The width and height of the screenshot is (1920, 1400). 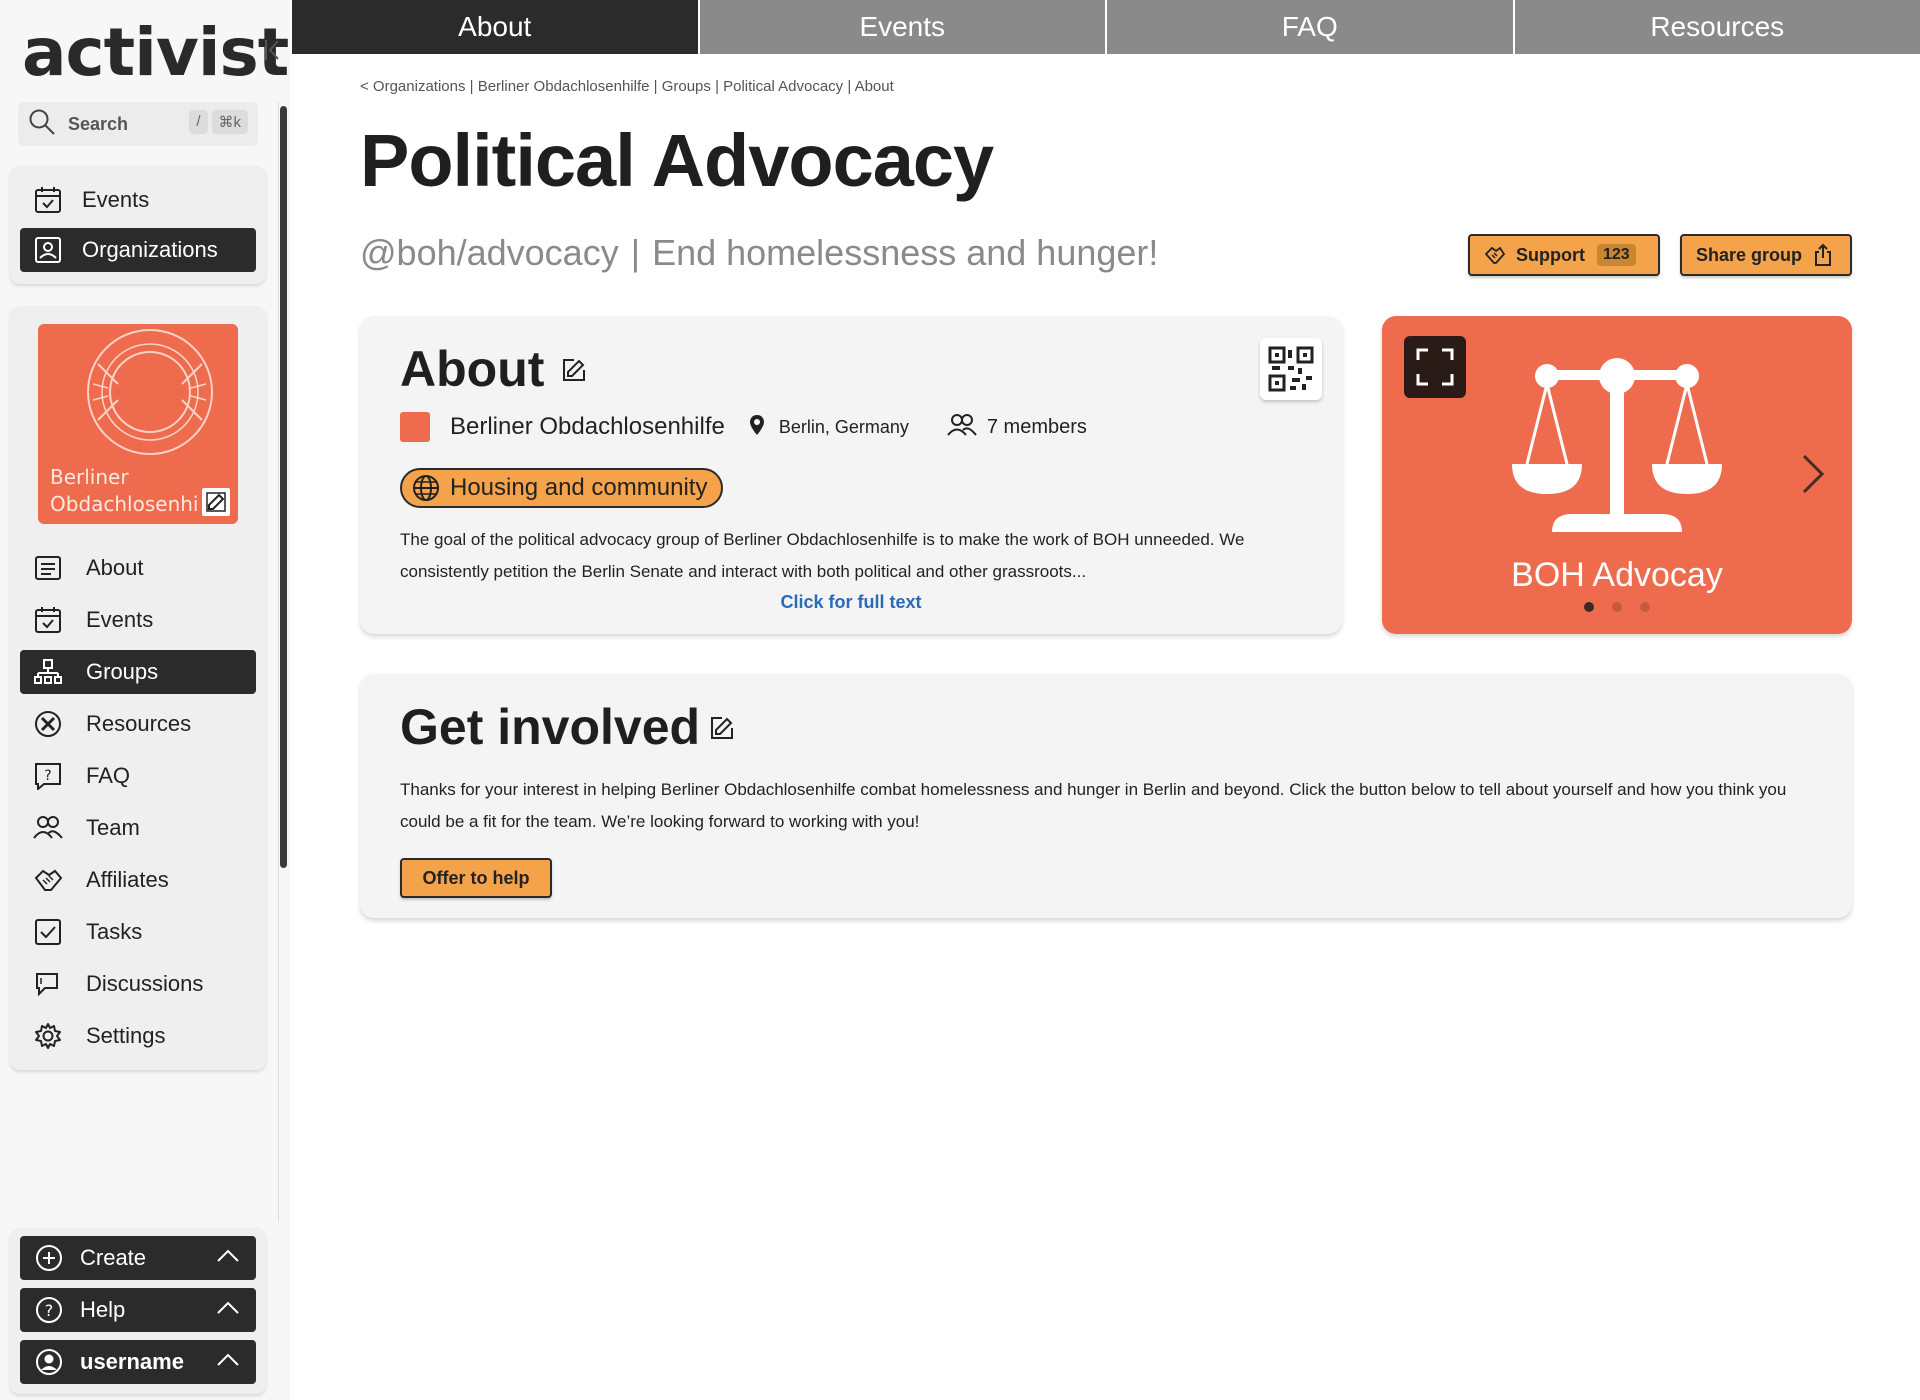 I want to click on fullscreen-icon, so click(x=1435, y=367).